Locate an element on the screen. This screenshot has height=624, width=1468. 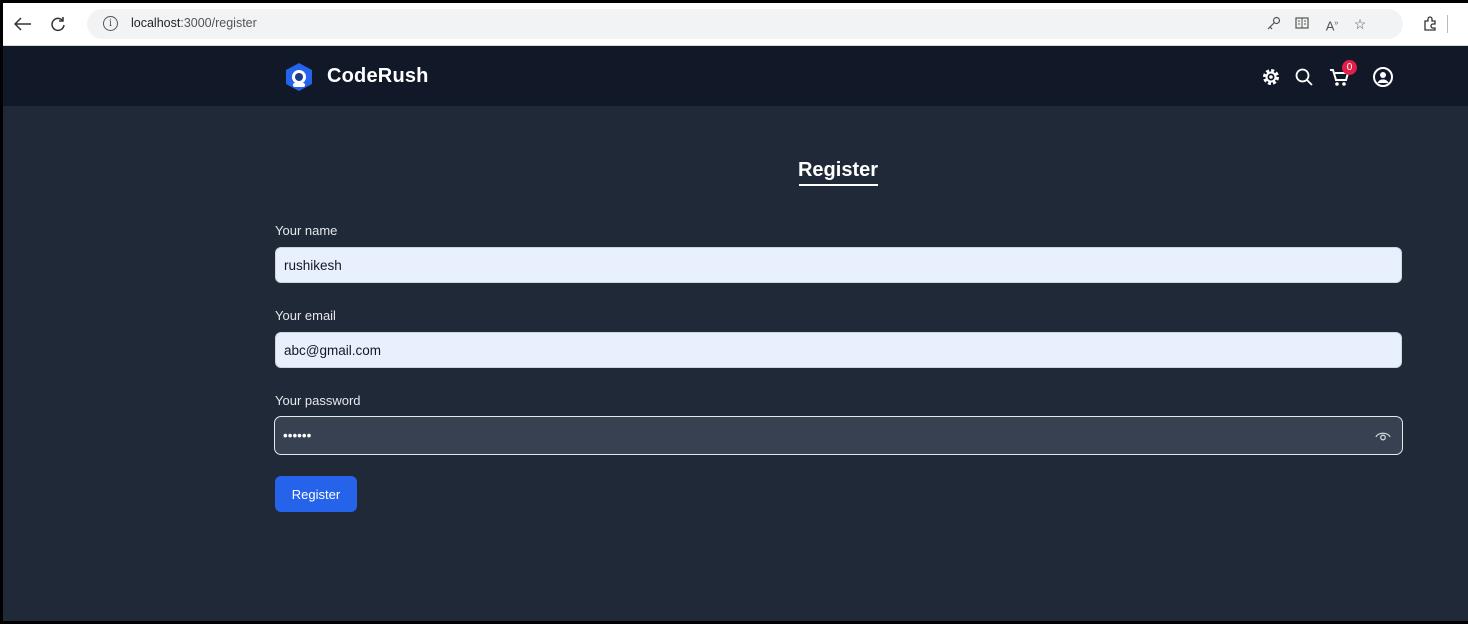
url-text: localhost:3000/register is located at coordinates (194, 23).